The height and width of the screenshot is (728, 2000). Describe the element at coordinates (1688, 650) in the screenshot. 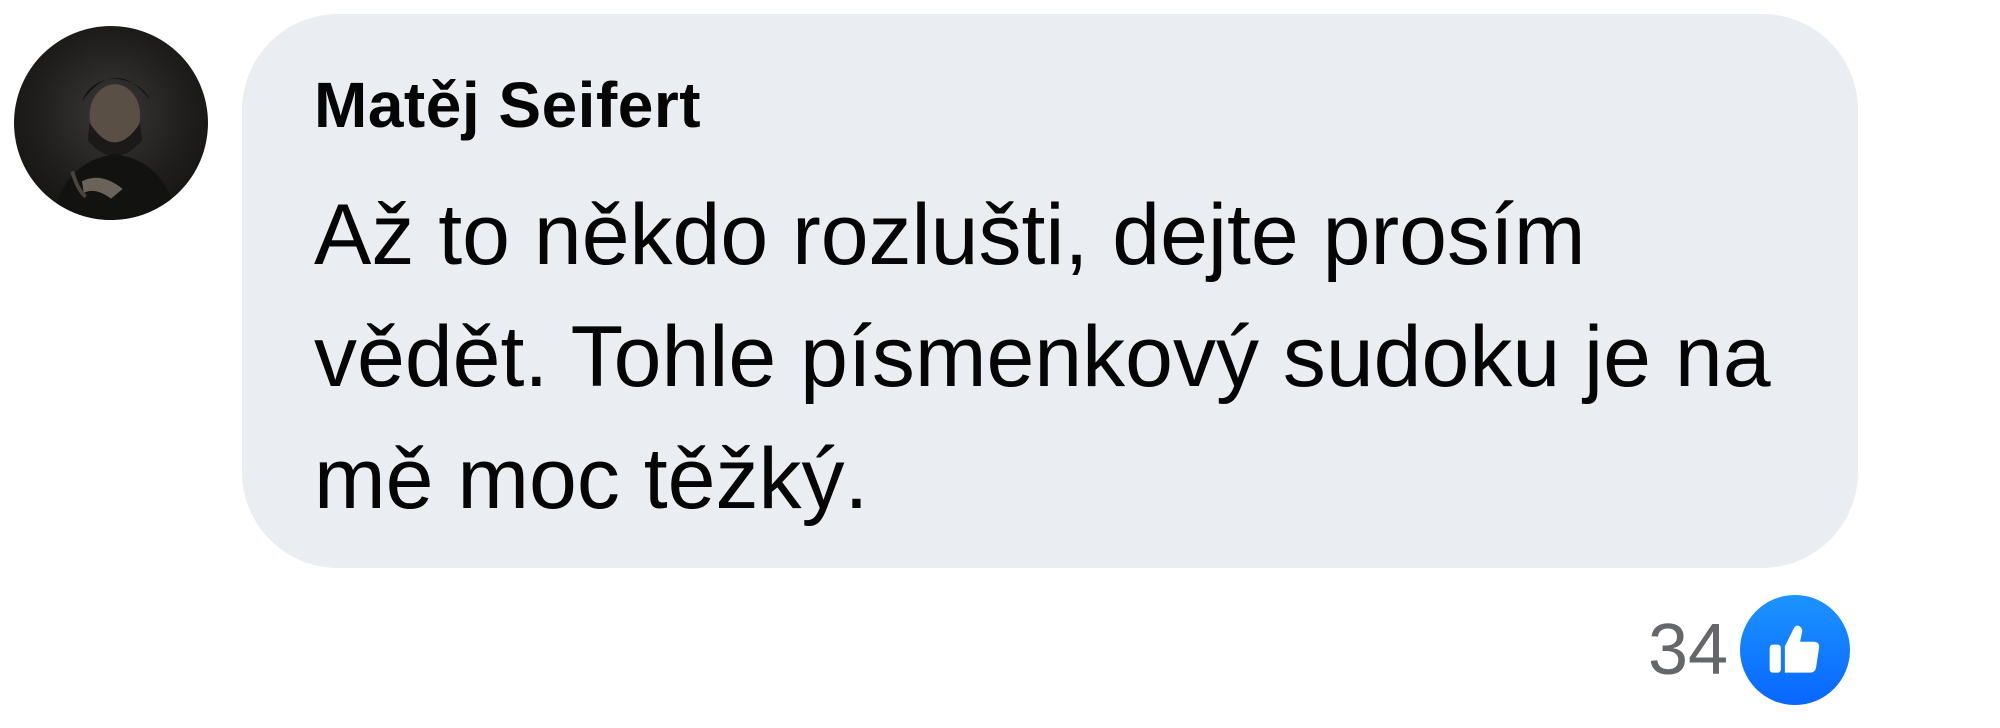

I see `reaction-count: 34` at that location.